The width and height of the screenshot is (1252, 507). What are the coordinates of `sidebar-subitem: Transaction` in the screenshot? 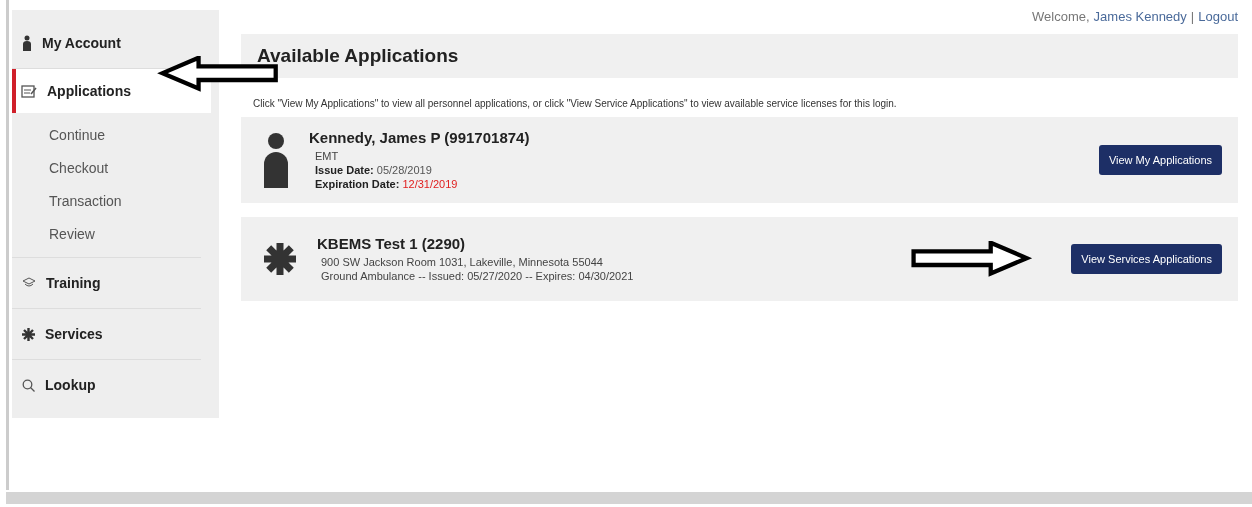 It's located at (106, 201).